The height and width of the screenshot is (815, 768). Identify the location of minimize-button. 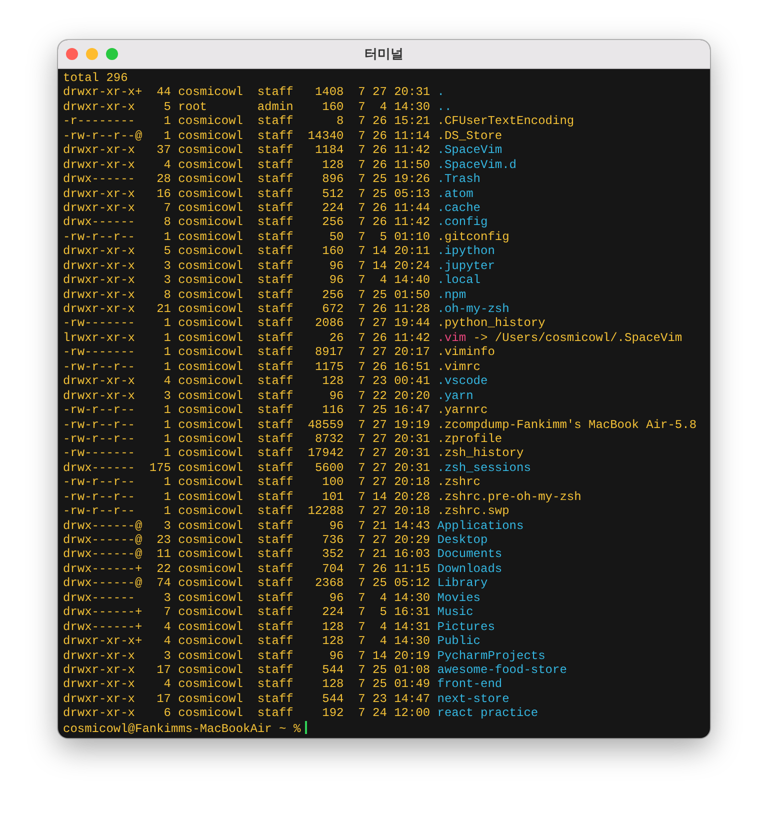
(92, 54).